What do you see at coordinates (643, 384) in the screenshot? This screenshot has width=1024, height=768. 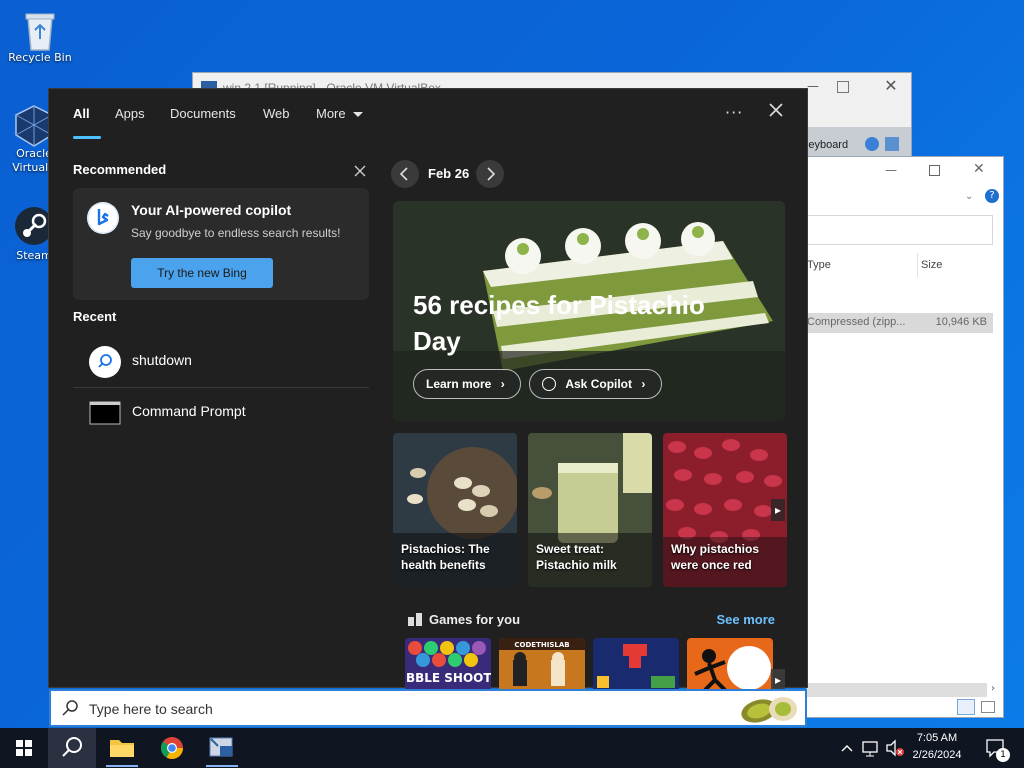 I see `chevron-right-icon: ›` at bounding box center [643, 384].